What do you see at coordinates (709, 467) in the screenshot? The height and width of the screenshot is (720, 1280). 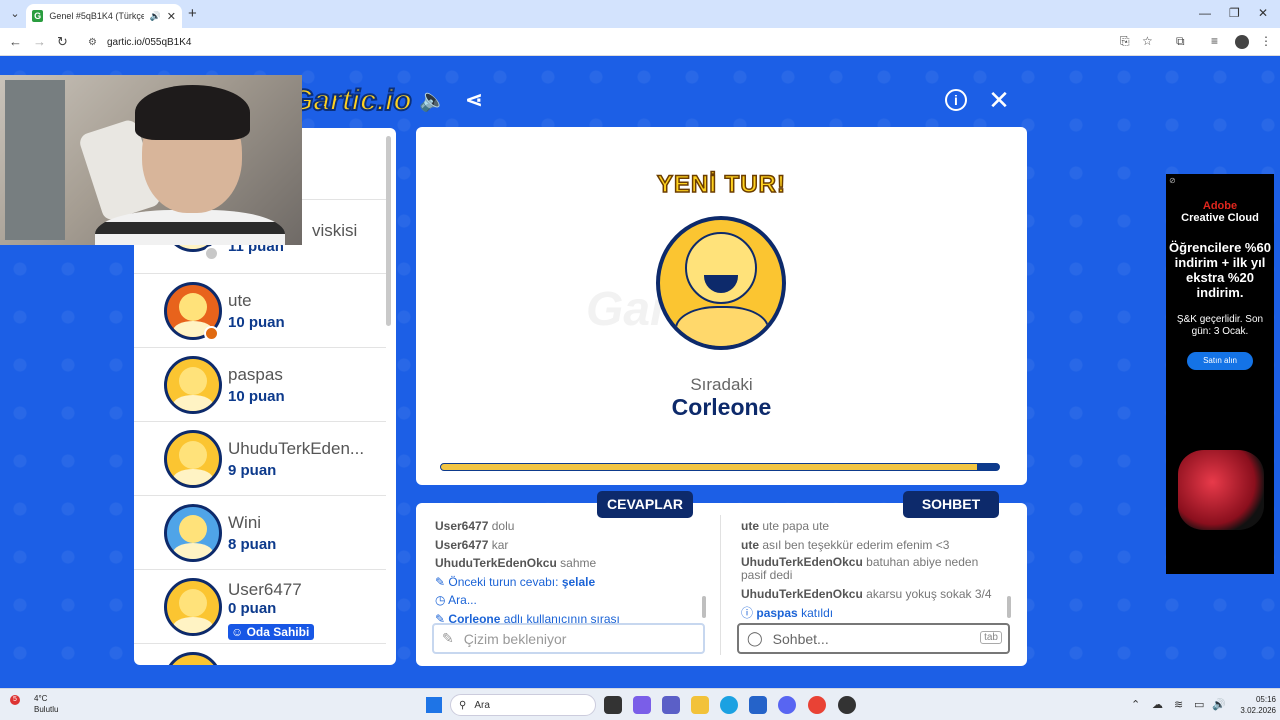 I see `round-timer-fill` at bounding box center [709, 467].